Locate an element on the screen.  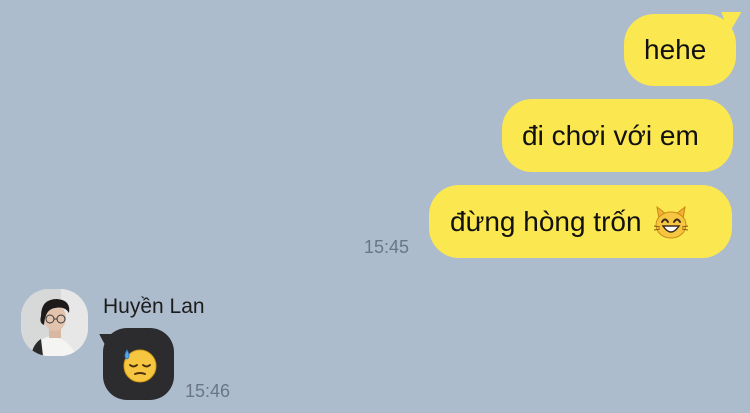
sender-name: Huyền Lan is located at coordinates (154, 306).